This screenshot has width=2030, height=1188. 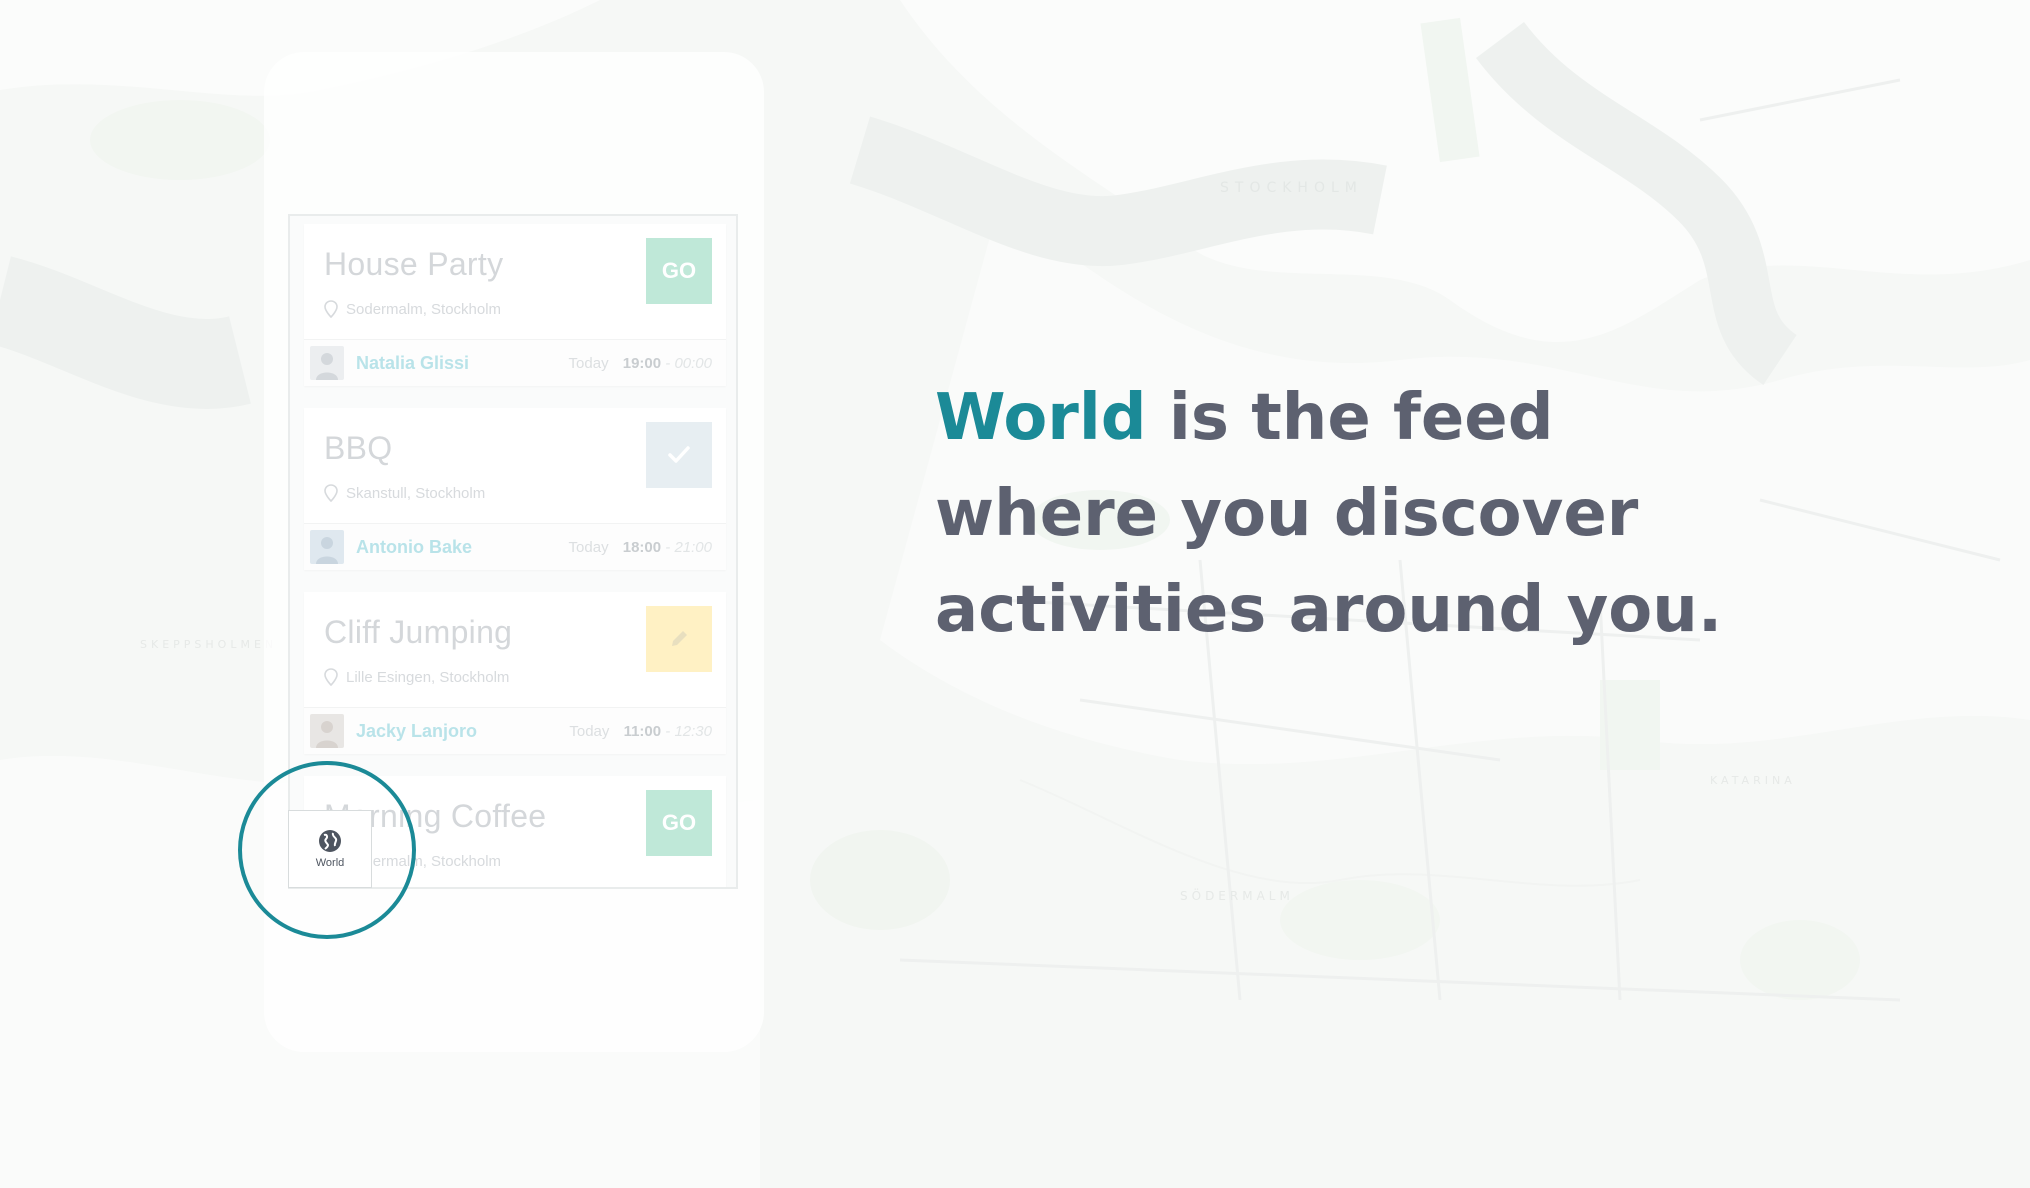 I want to click on activity-location: Lille Esingen, Stockholm, so click(x=416, y=677).